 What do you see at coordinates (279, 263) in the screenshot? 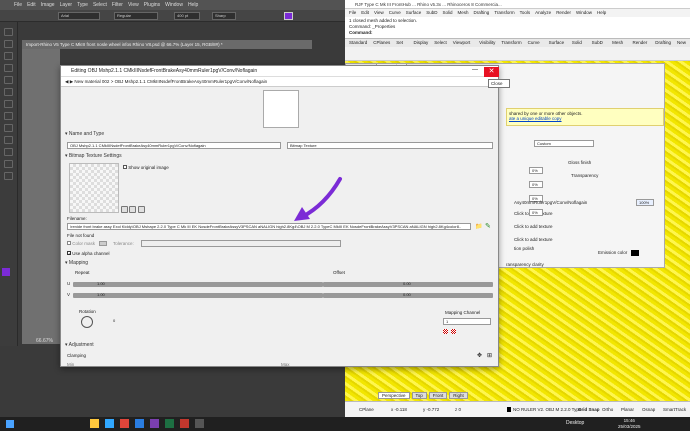
I see `section-mapping: ▾ Mapping` at bounding box center [279, 263].